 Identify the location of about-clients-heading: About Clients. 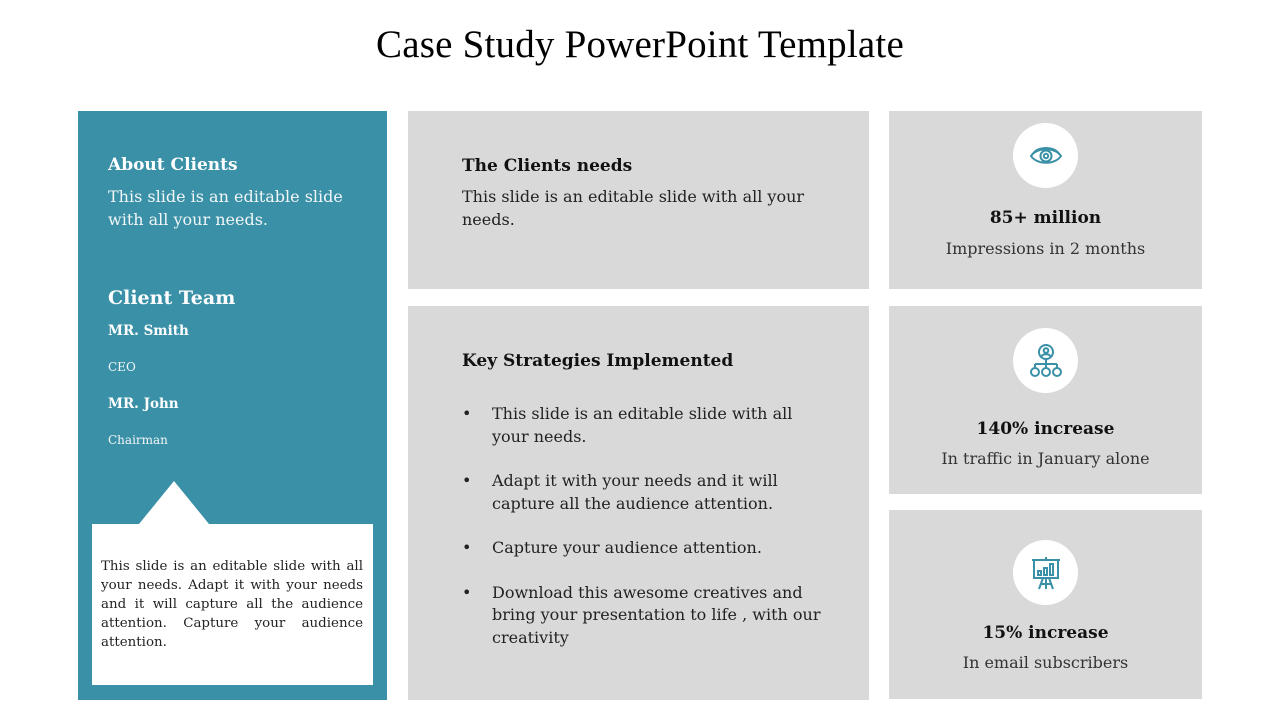
(173, 165).